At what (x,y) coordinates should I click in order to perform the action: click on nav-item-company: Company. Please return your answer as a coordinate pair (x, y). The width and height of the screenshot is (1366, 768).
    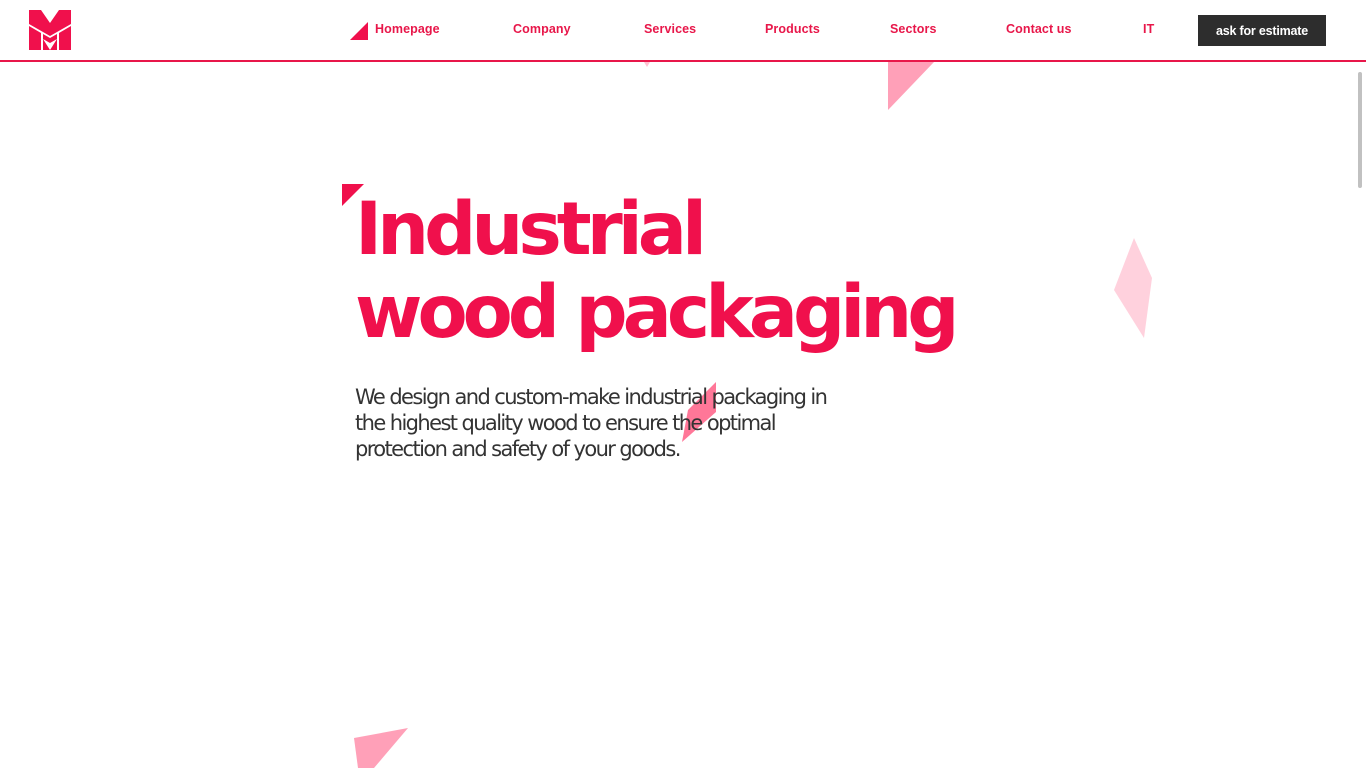
    Looking at the image, I should click on (542, 29).